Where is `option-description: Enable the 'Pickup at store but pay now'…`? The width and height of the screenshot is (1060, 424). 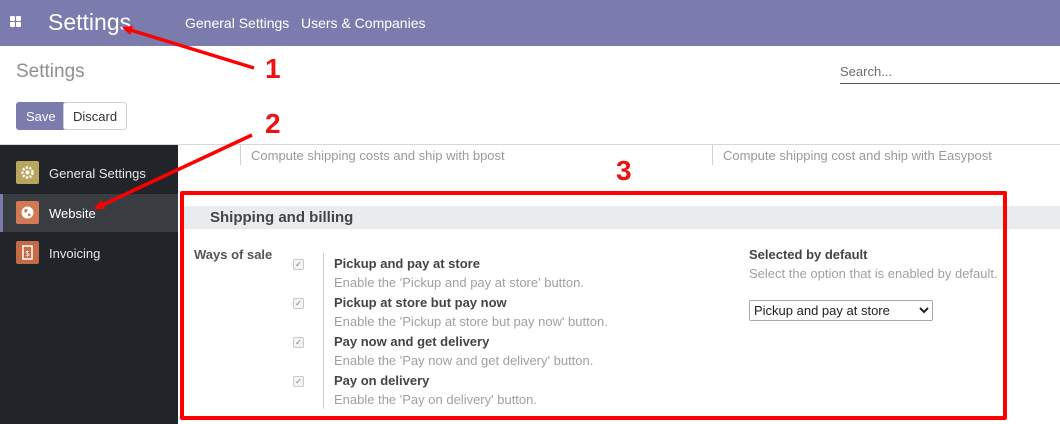 option-description: Enable the 'Pickup at store but pay now'… is located at coordinates (471, 321).